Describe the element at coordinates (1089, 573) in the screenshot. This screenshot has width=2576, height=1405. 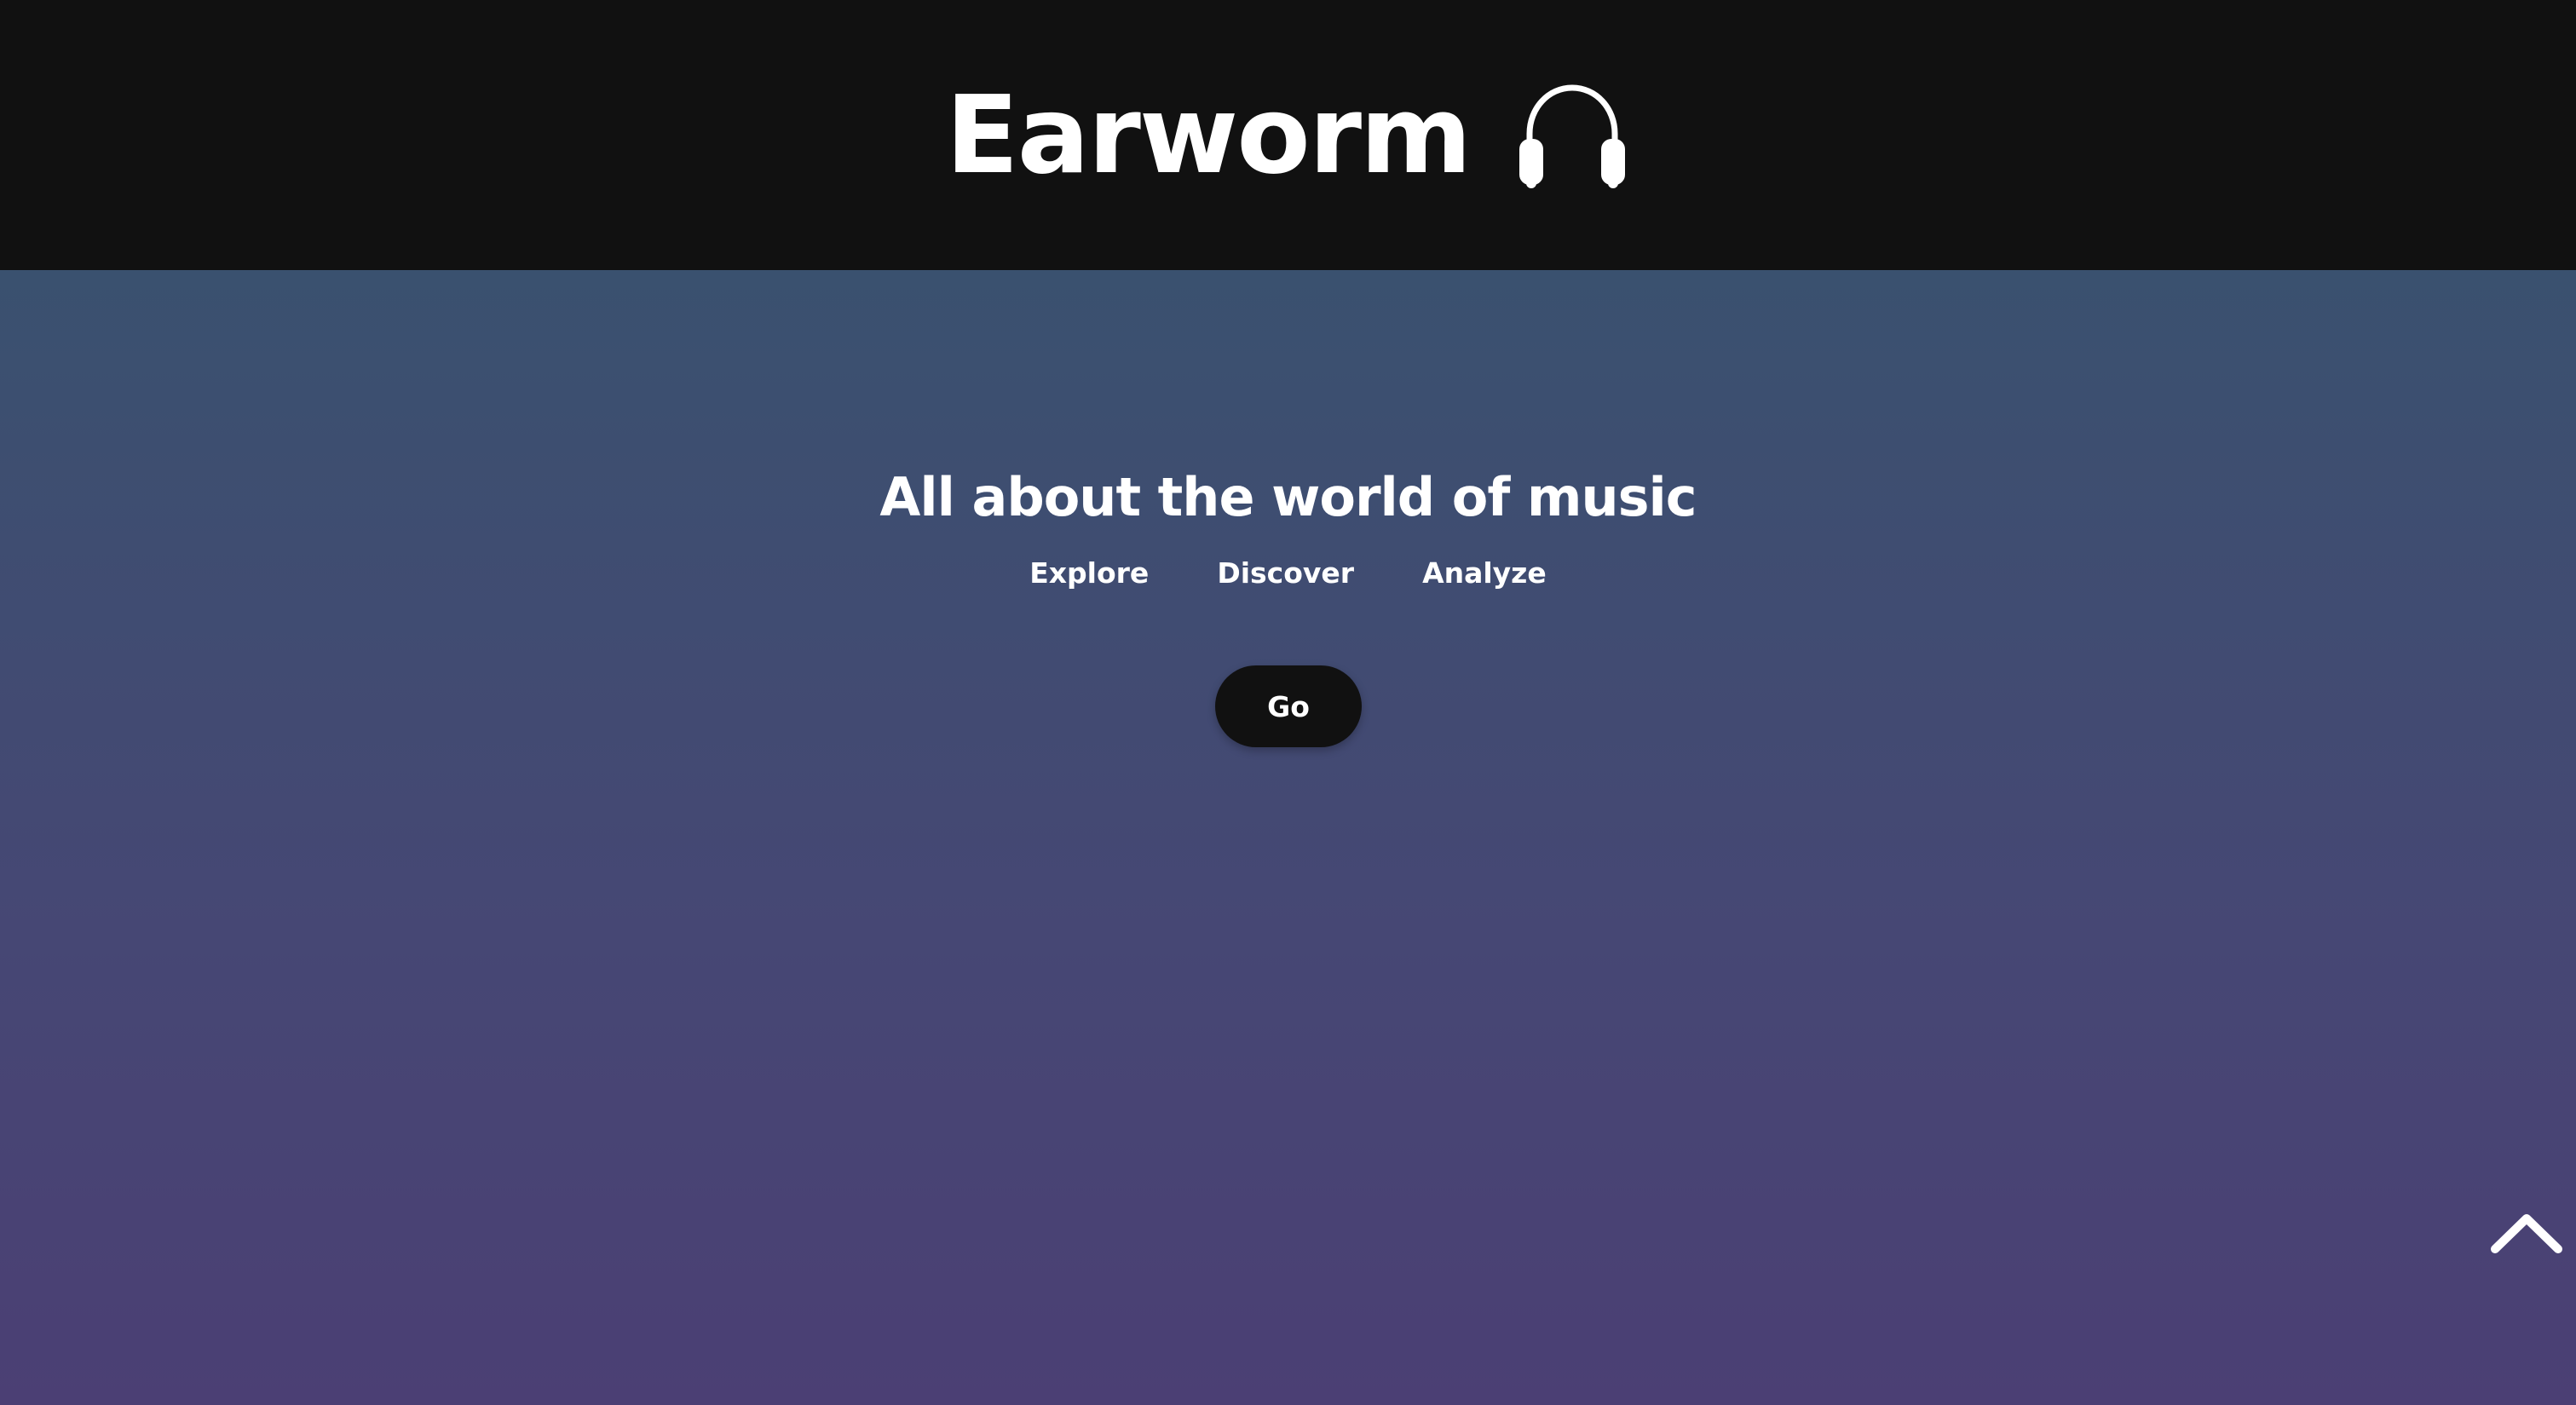
I see `nav-link-explore: Explore` at that location.